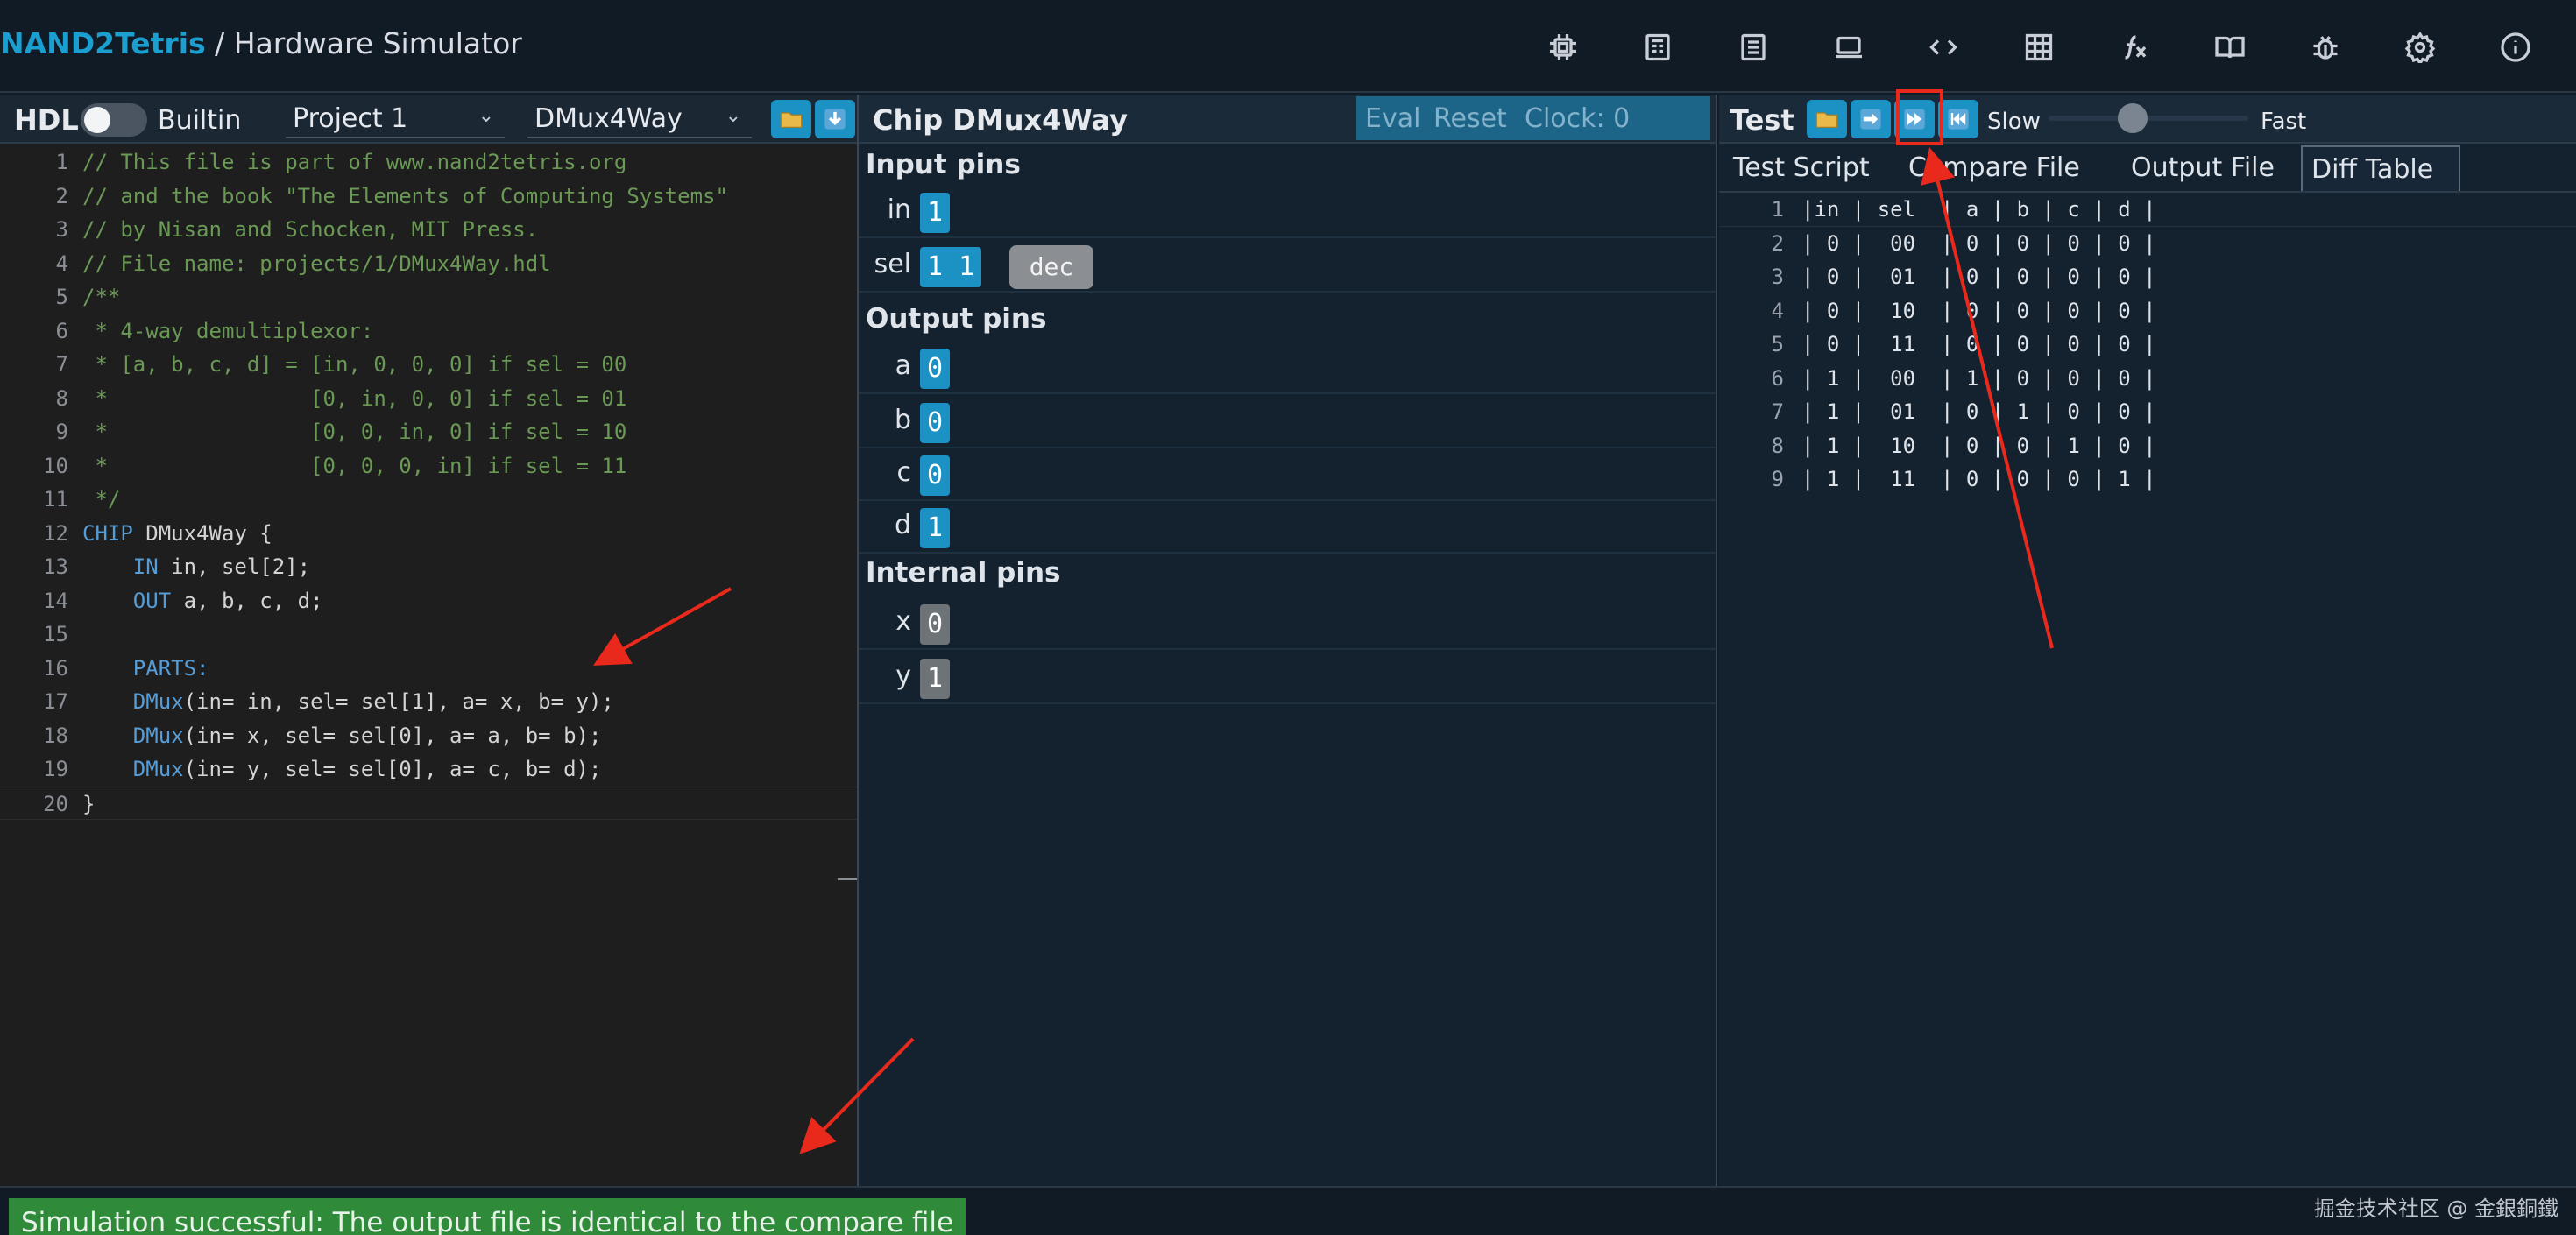 Image resolution: width=2576 pixels, height=1235 pixels. I want to click on step-button, so click(1871, 119).